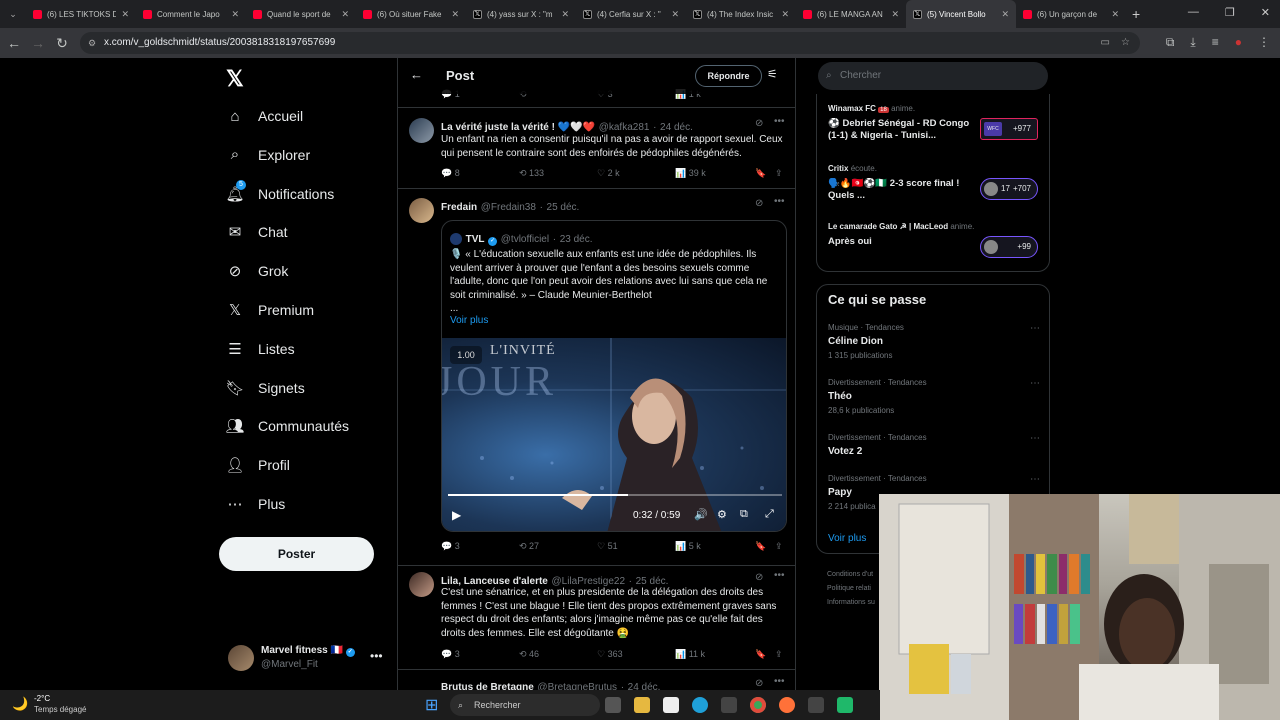 This screenshot has height=720, width=1280. What do you see at coordinates (480, 173) in the screenshot?
I see `reply-button: 💬 8` at bounding box center [480, 173].